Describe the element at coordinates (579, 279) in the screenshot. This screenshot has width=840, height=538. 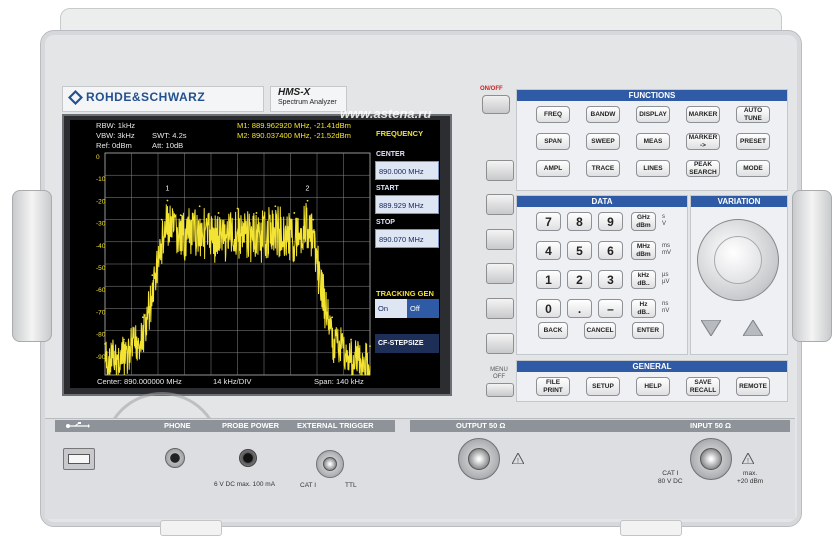
I see `digit-2-button: 2` at that location.